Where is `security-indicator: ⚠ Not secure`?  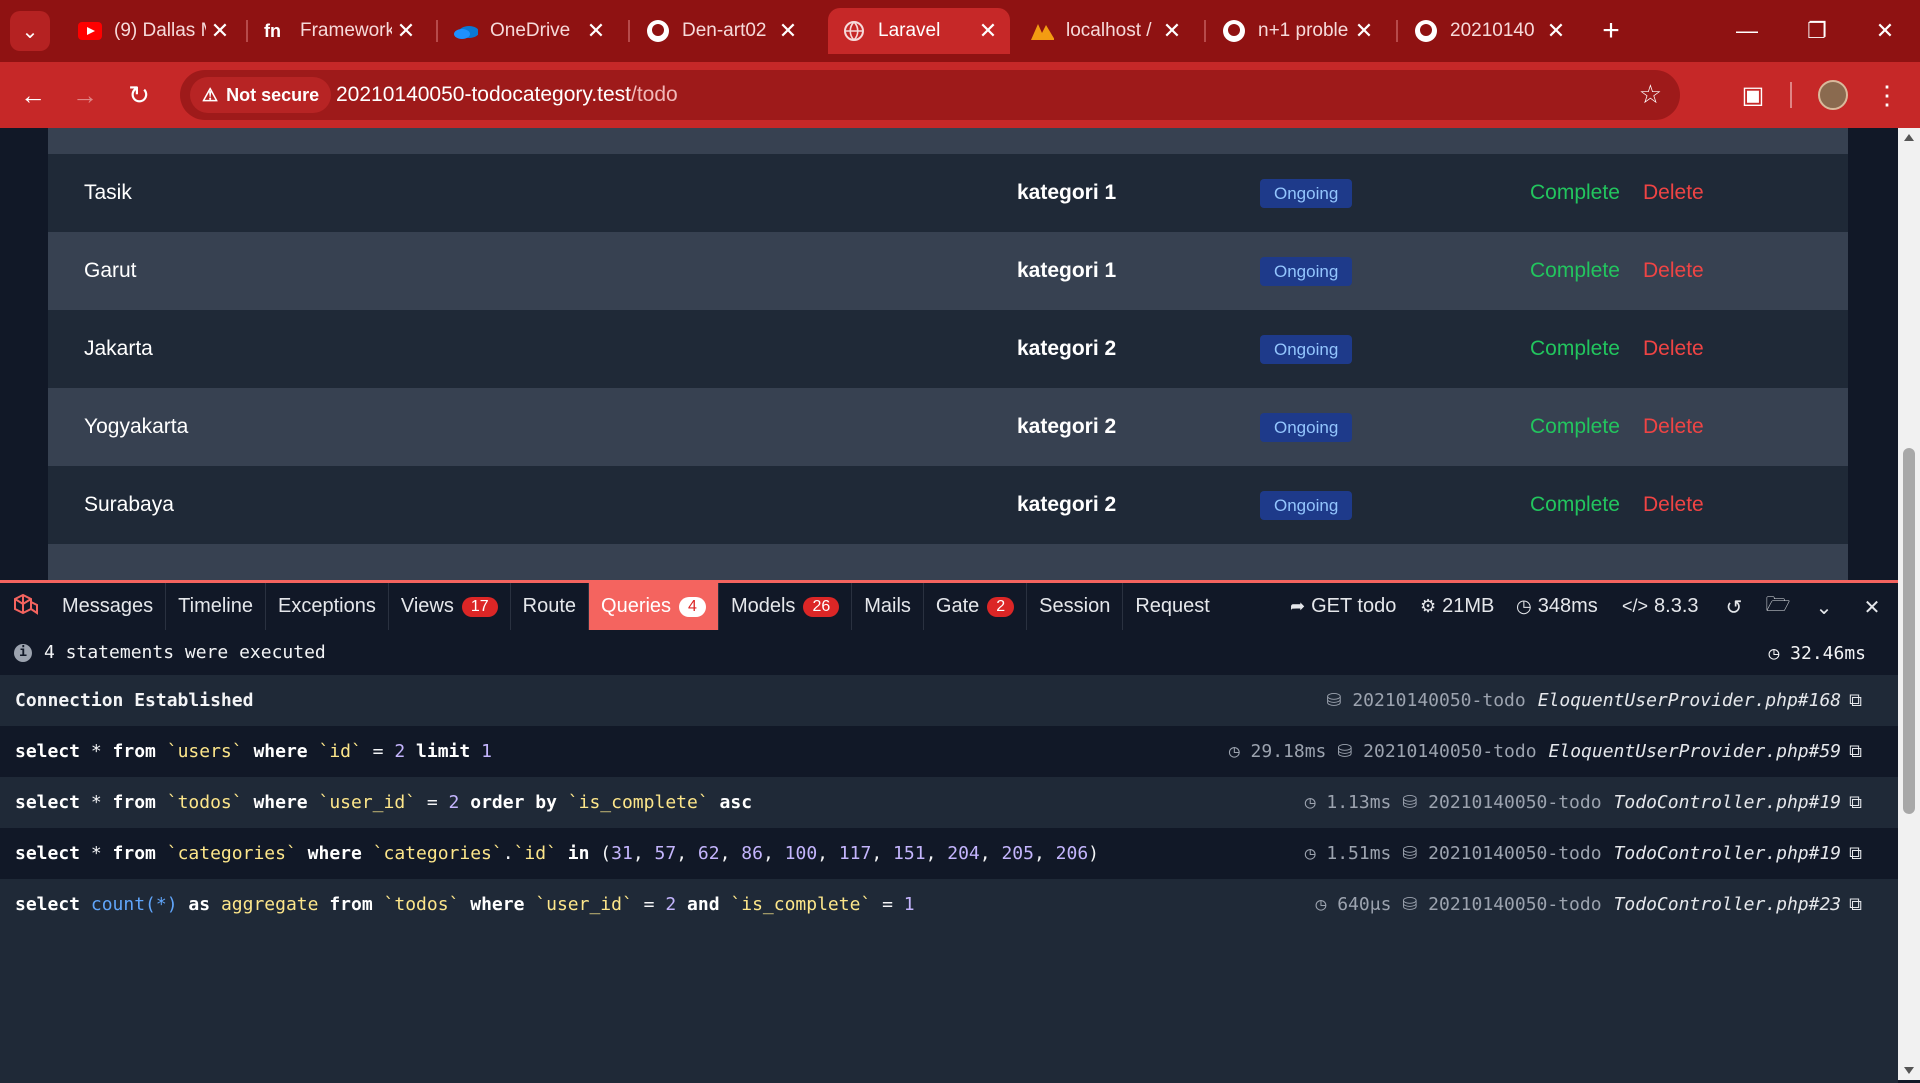
security-indicator: ⚠ Not secure is located at coordinates (261, 95).